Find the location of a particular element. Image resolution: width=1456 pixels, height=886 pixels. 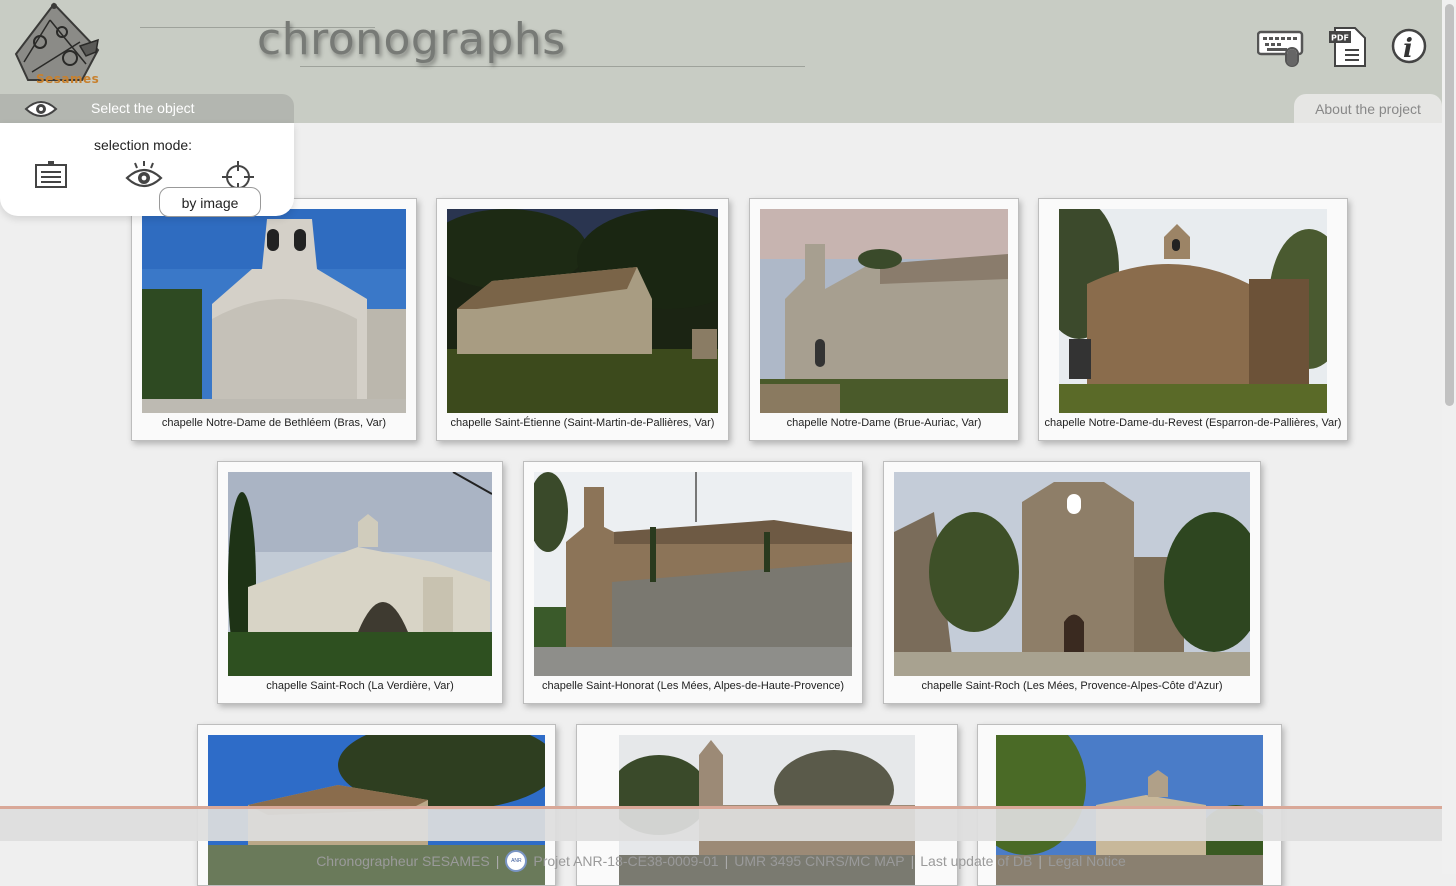

footer-credit: Chronographeur SESAMES is located at coordinates (403, 861).